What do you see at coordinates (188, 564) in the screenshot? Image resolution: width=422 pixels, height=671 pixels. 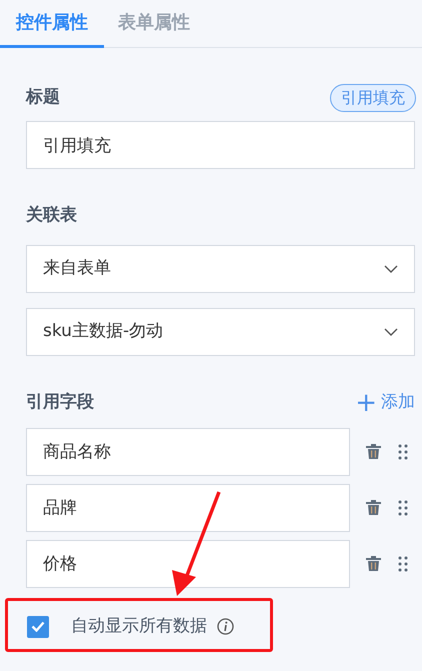 I see `field-input: 价格` at bounding box center [188, 564].